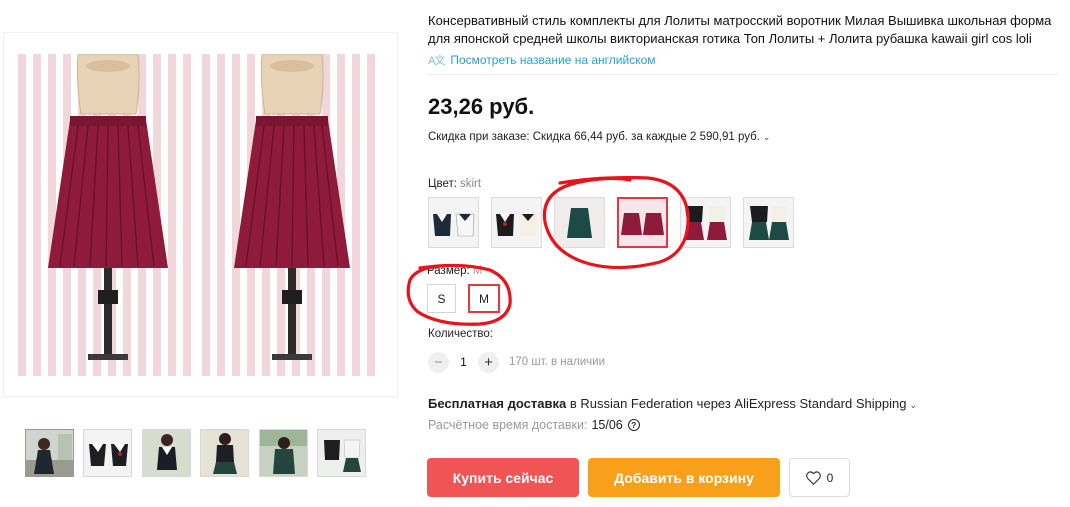 This screenshot has height=507, width=1070. I want to click on quantity-label: Количество:, so click(460, 334).